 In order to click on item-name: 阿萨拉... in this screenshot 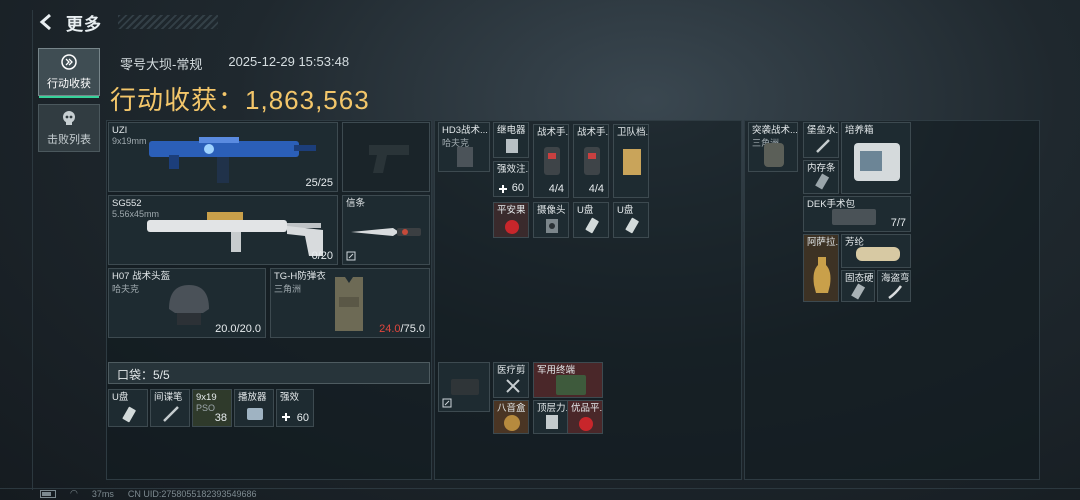, I will do `click(823, 242)`.